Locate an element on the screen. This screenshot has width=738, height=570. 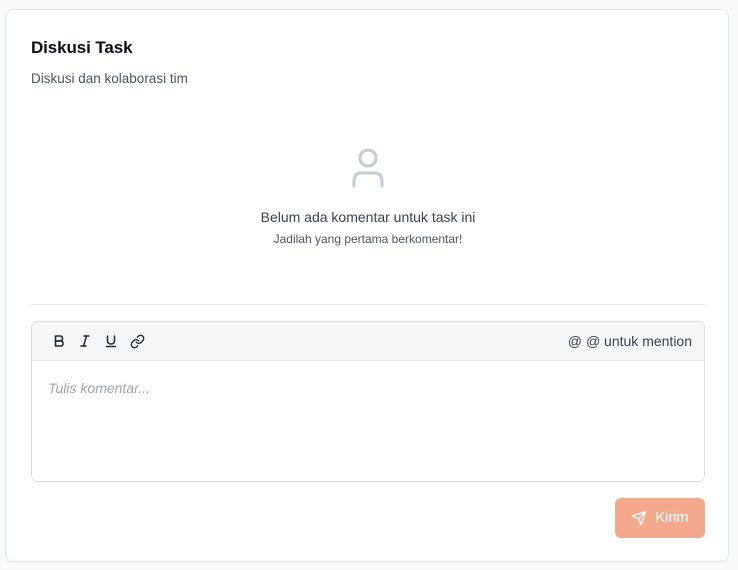
send-button: Kirim is located at coordinates (660, 518).